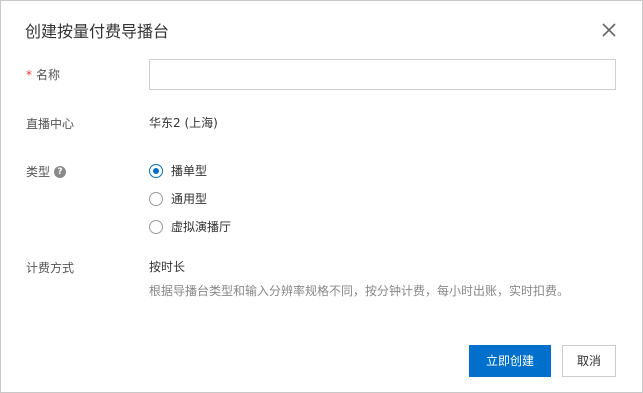  I want to click on required-mark: *, so click(29, 75).